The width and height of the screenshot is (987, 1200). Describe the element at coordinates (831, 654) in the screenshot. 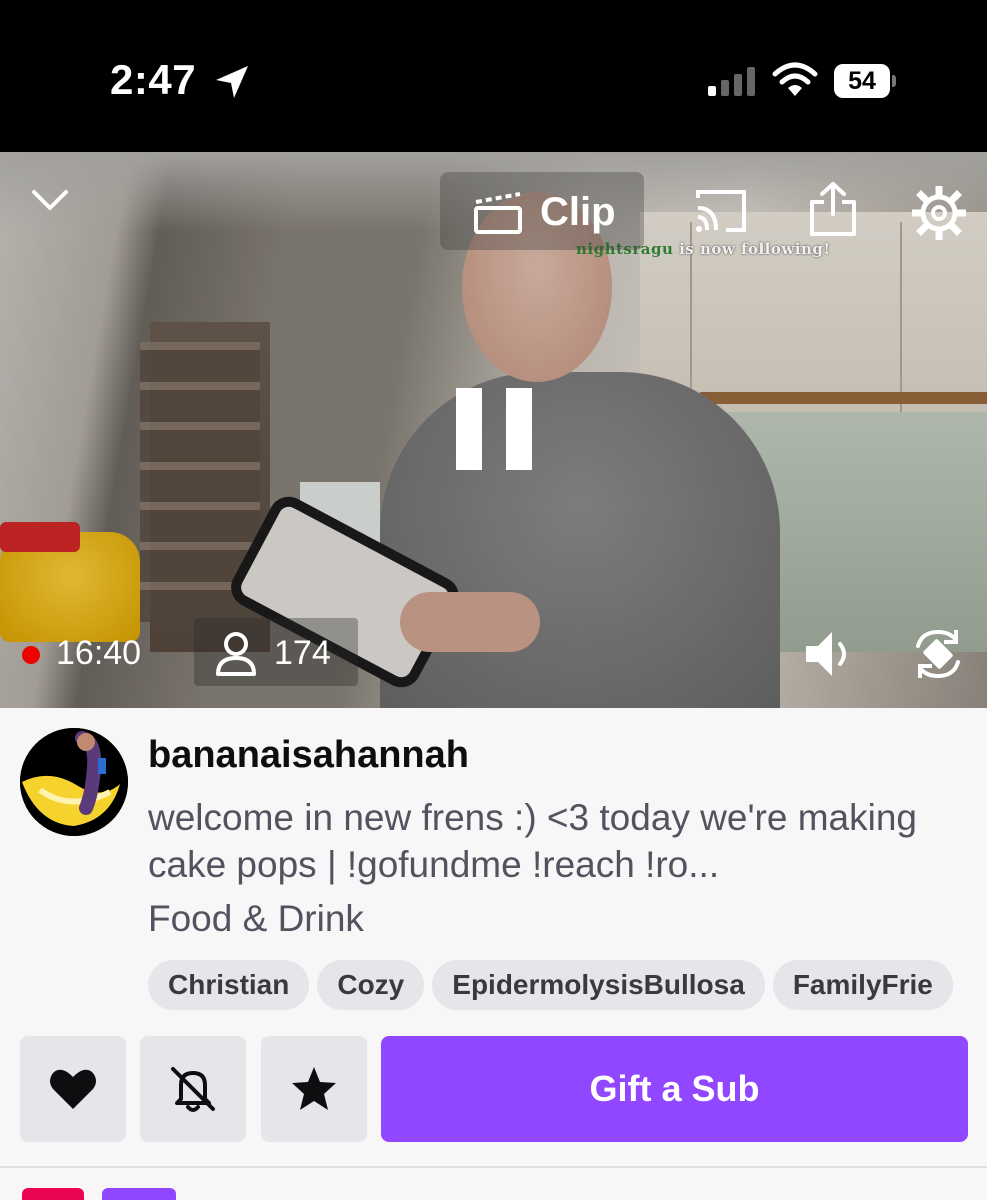

I see `volume-icon` at that location.